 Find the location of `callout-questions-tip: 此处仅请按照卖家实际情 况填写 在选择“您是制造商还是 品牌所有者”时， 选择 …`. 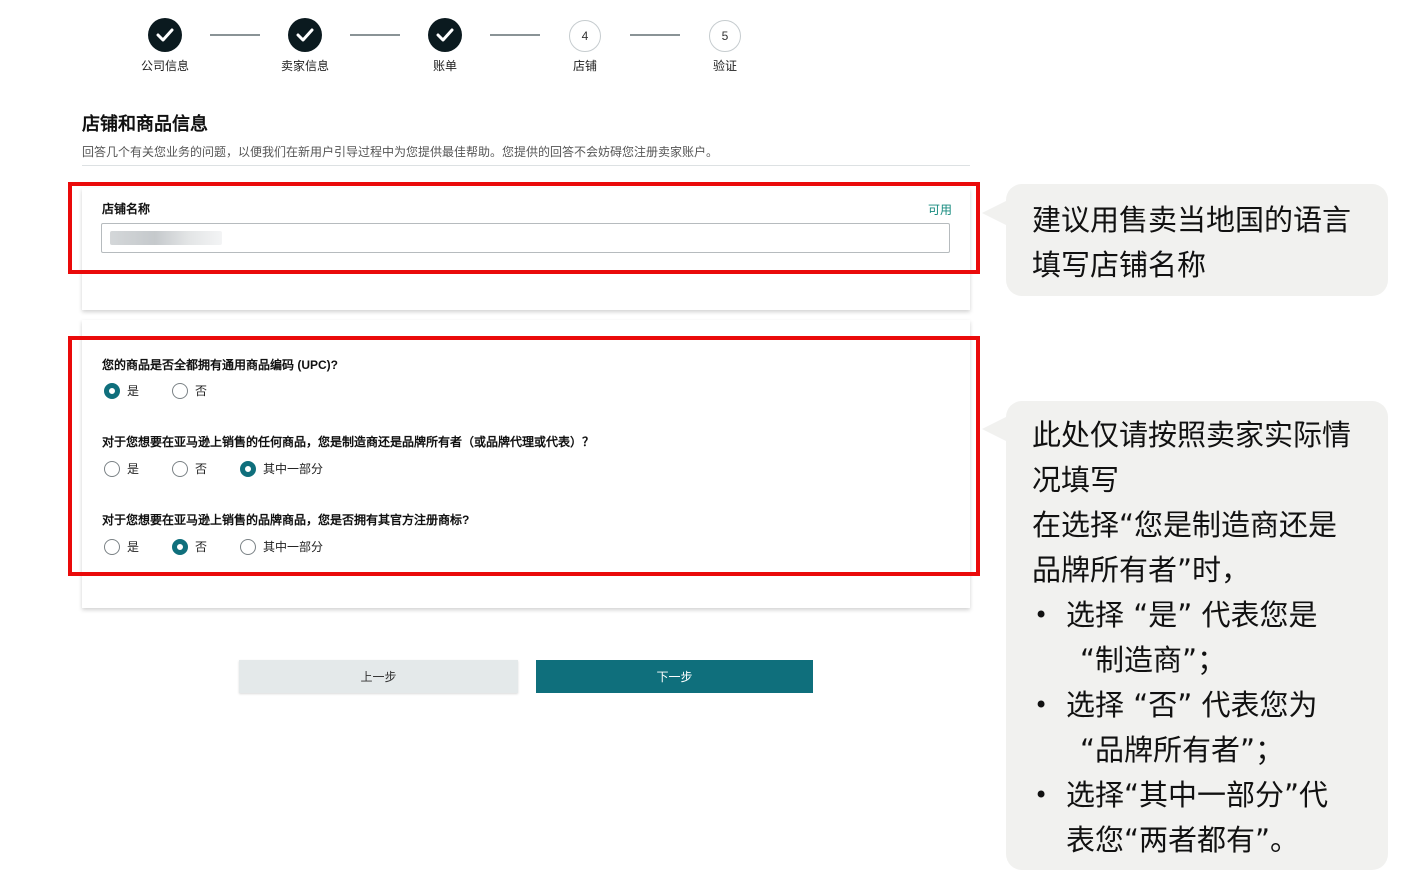

callout-questions-tip: 此处仅请按照卖家实际情 况填写 在选择“您是制造商还是 品牌所有者”时， 选择 … is located at coordinates (1197, 635).